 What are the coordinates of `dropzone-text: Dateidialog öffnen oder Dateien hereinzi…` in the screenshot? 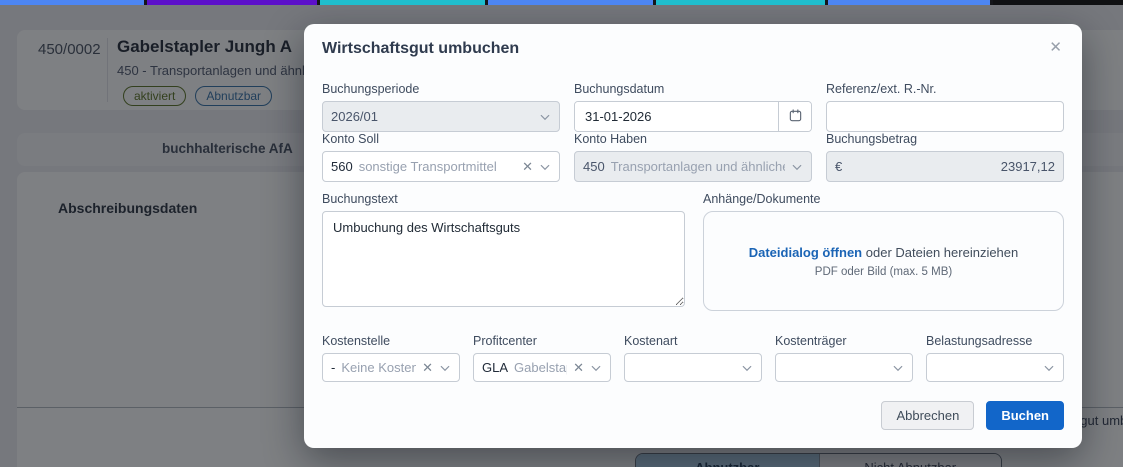 It's located at (884, 252).